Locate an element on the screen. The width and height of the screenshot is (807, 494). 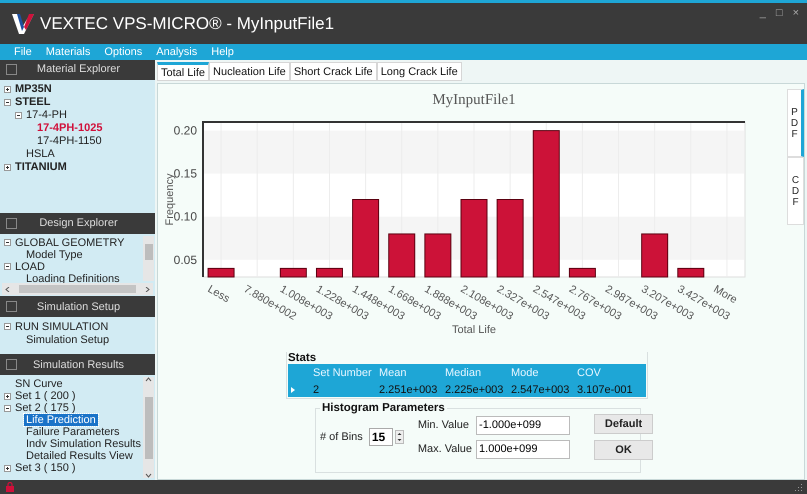
side-tab: PDF is located at coordinates (795, 123).